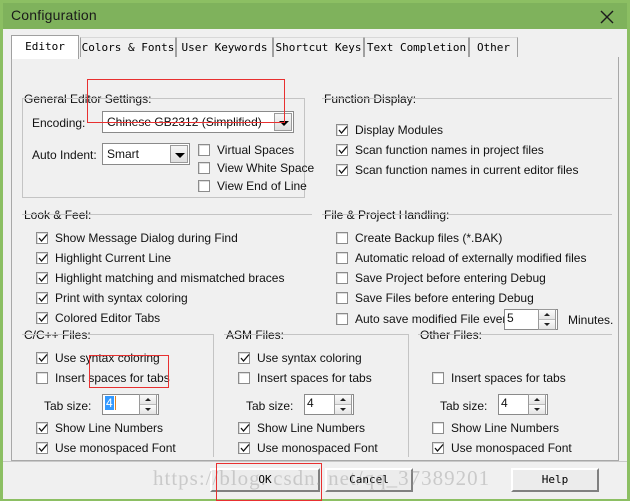  Describe the element at coordinates (371, 99) in the screenshot. I see `group-title-function-display: Function Display:` at that location.